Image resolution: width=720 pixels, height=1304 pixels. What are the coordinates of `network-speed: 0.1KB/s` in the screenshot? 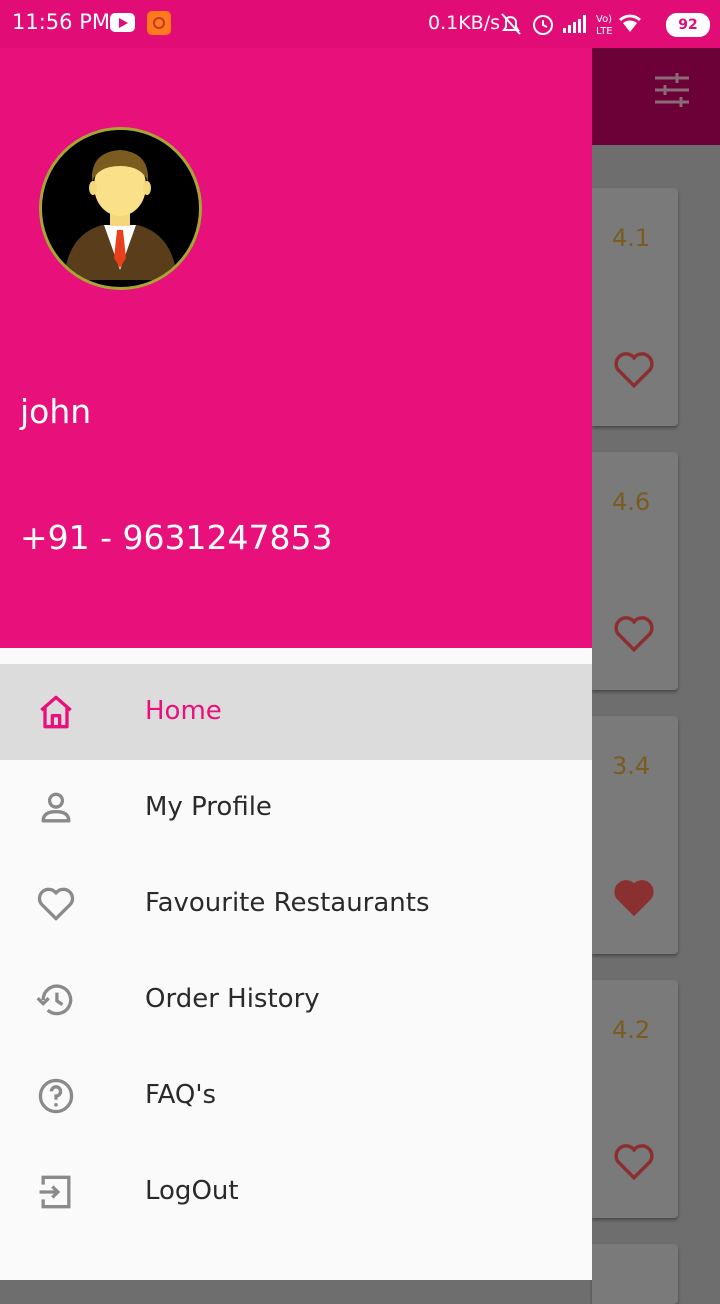 It's located at (464, 23).